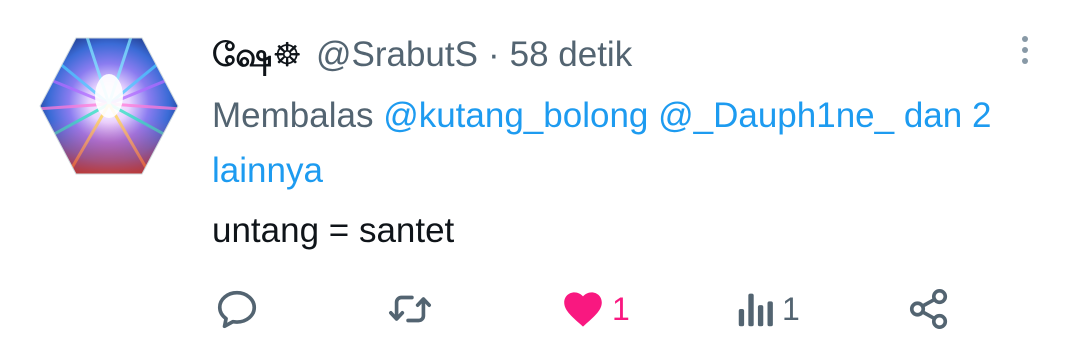 The height and width of the screenshot is (351, 1079). Describe the element at coordinates (755, 310) in the screenshot. I see `views-icon` at that location.